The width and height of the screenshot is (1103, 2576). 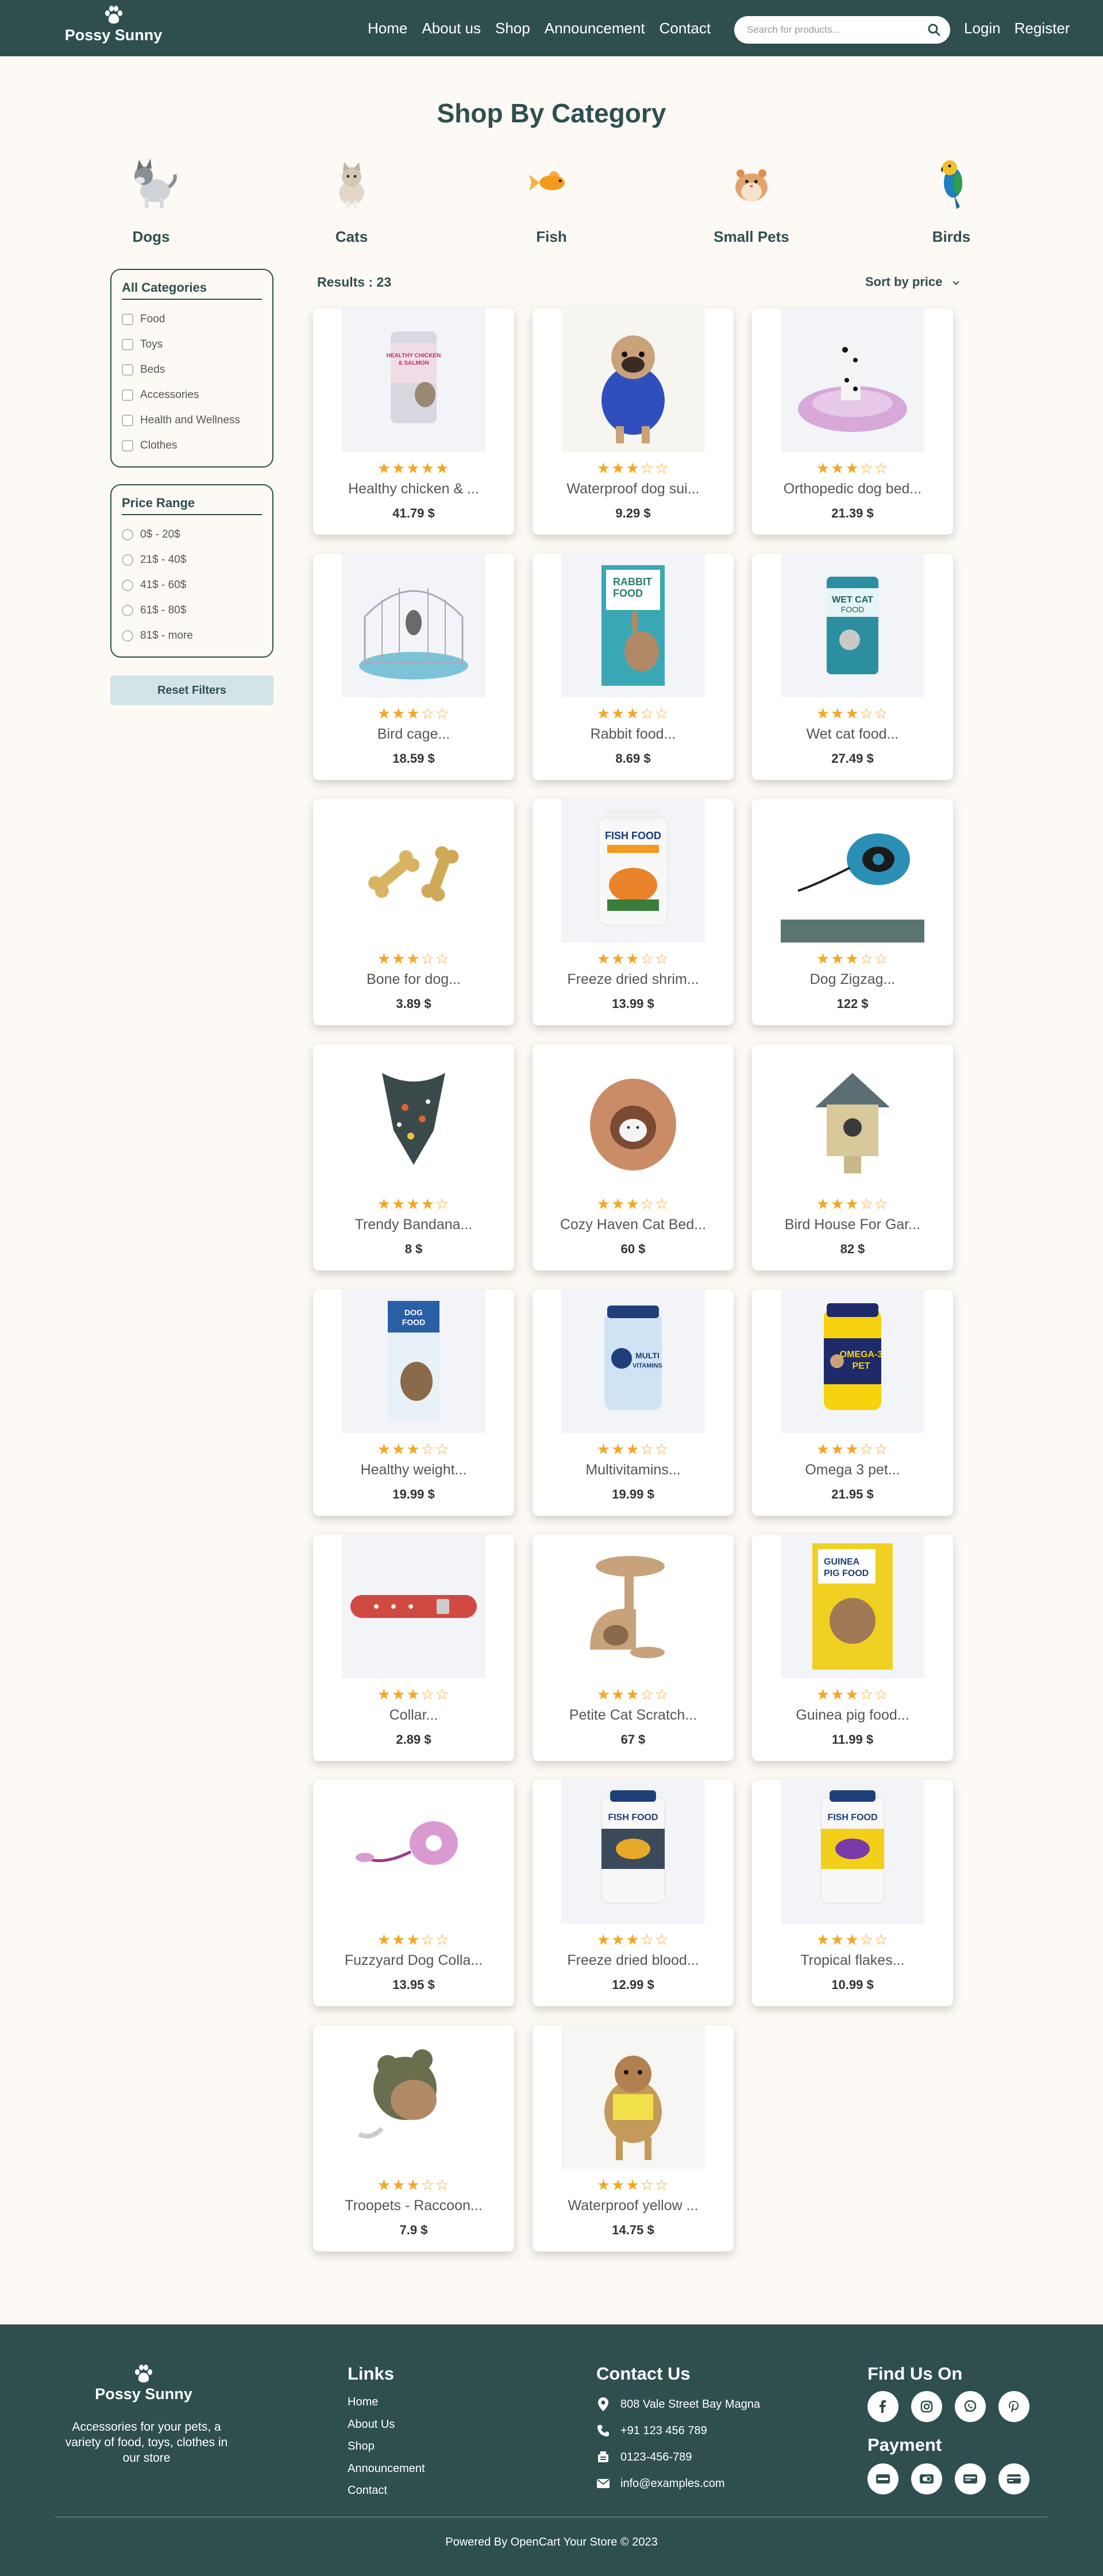 I want to click on product-card: ★★★☆☆ Bird cage... 18.59 $, so click(x=413, y=667).